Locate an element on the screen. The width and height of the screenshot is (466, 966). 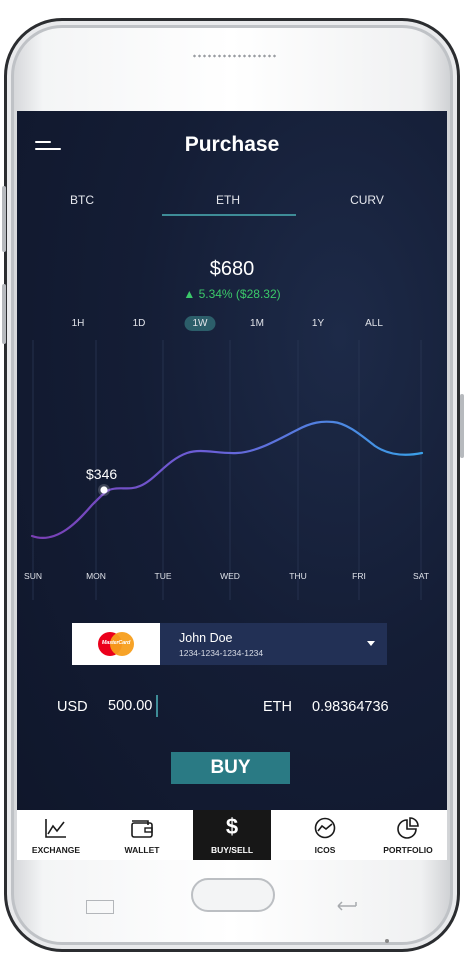
card-logo: MasterCard is located at coordinates (116, 644).